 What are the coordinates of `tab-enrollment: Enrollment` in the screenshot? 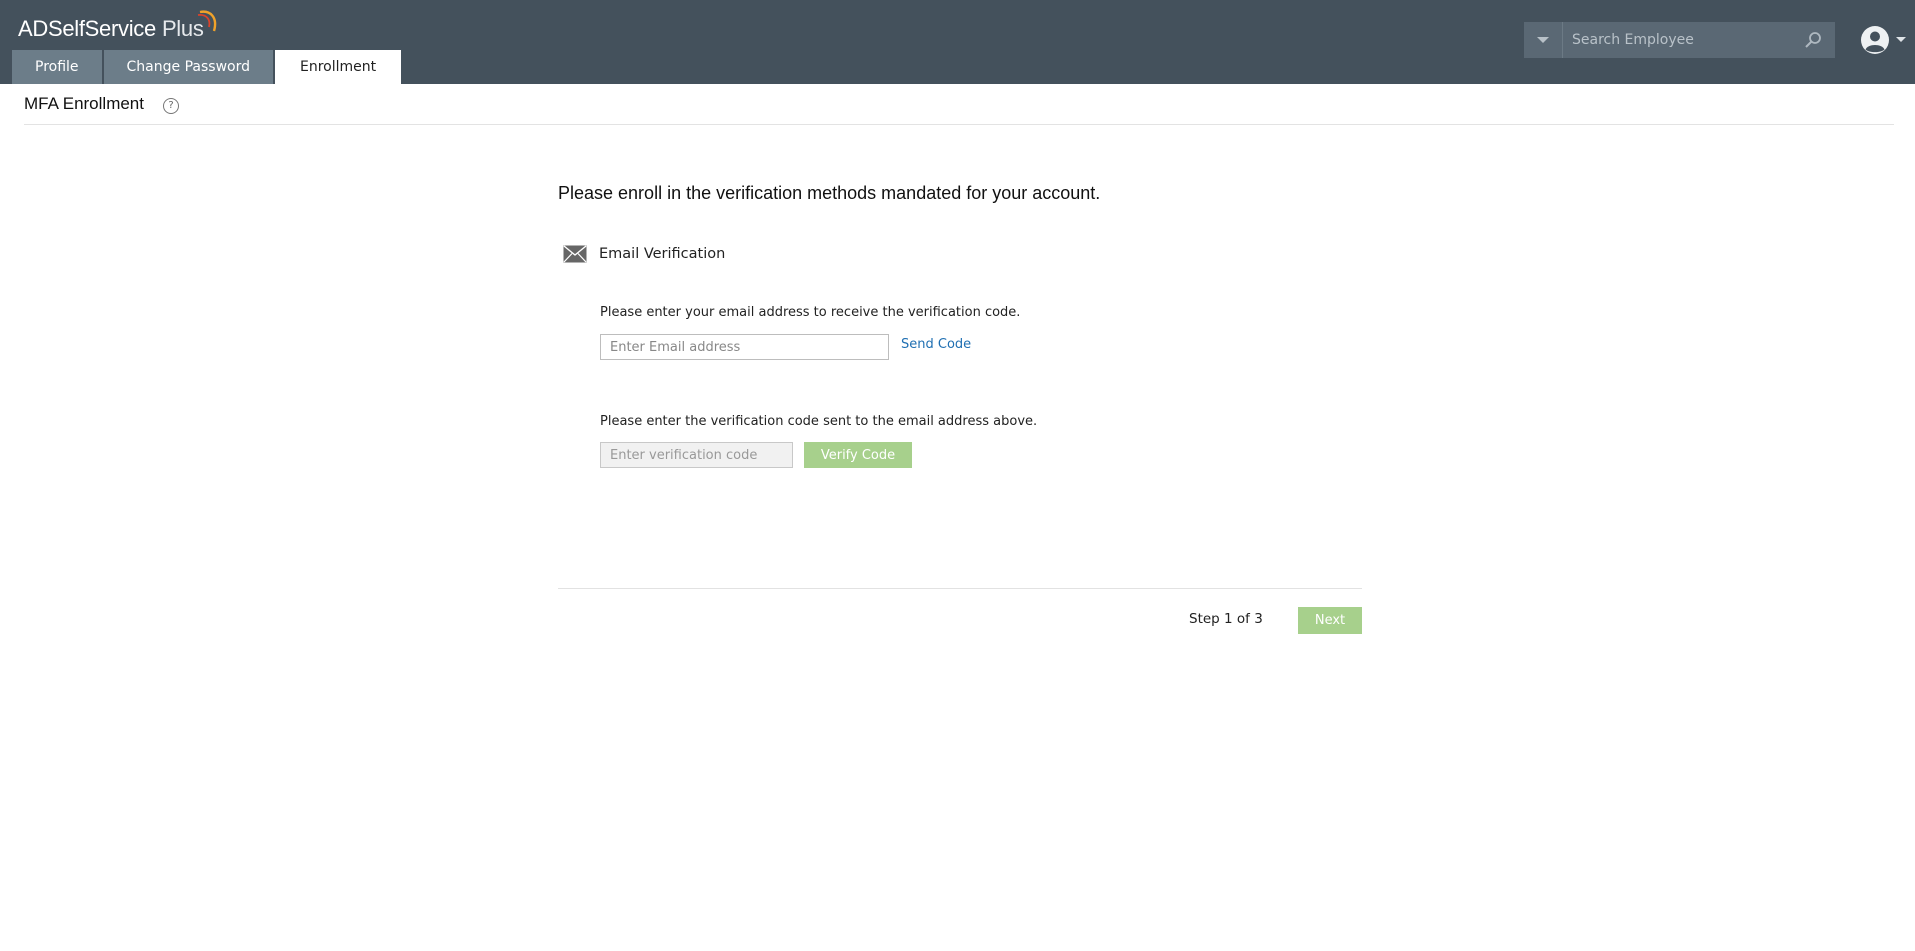 It's located at (338, 67).